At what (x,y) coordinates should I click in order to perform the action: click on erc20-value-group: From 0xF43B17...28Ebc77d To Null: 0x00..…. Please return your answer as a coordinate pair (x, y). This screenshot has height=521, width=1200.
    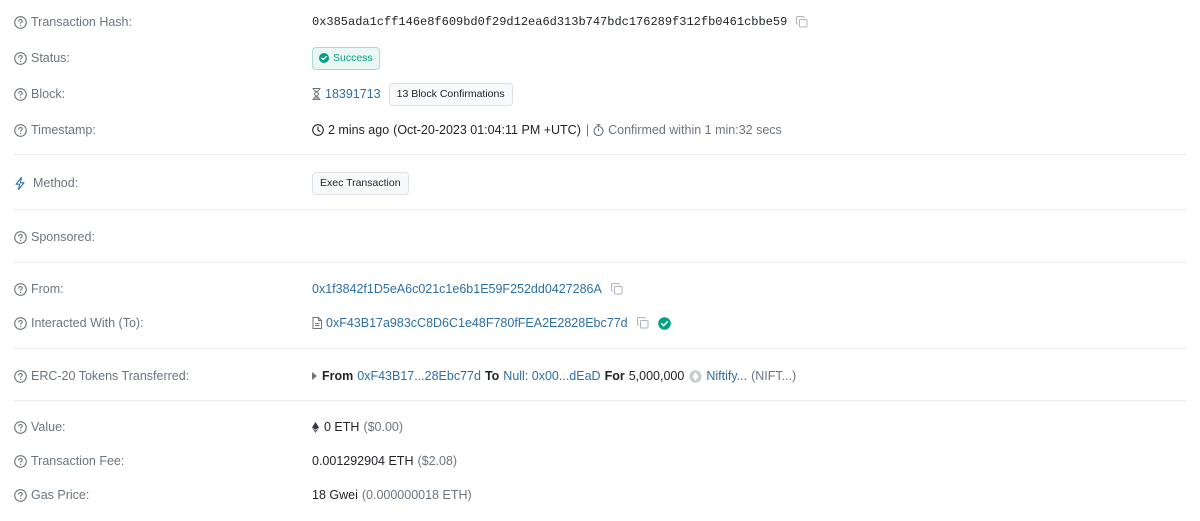
    Looking at the image, I should click on (554, 376).